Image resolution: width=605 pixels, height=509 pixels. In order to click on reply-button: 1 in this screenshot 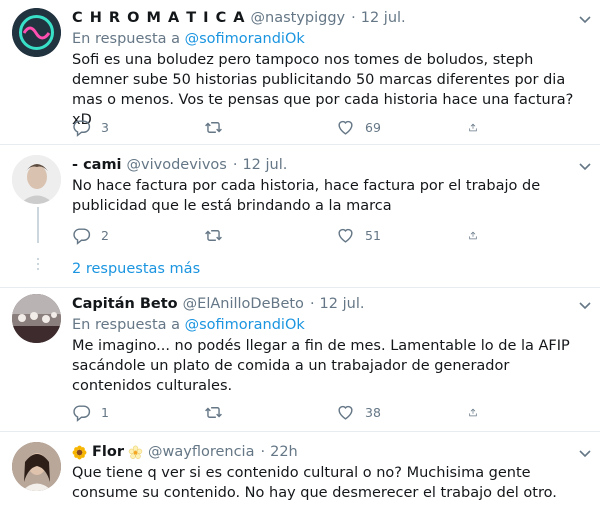, I will do `click(138, 412)`.